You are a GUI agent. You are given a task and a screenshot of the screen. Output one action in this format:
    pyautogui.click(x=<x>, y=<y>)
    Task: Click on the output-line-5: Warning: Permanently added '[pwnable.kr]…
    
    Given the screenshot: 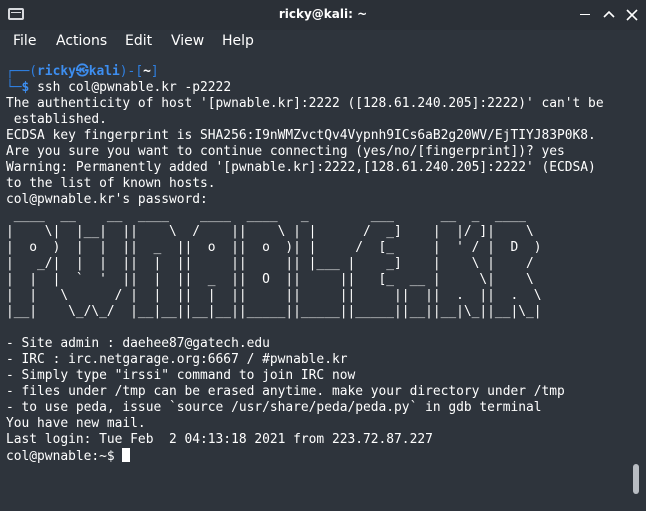 What is the action you would take?
    pyautogui.click(x=301, y=167)
    